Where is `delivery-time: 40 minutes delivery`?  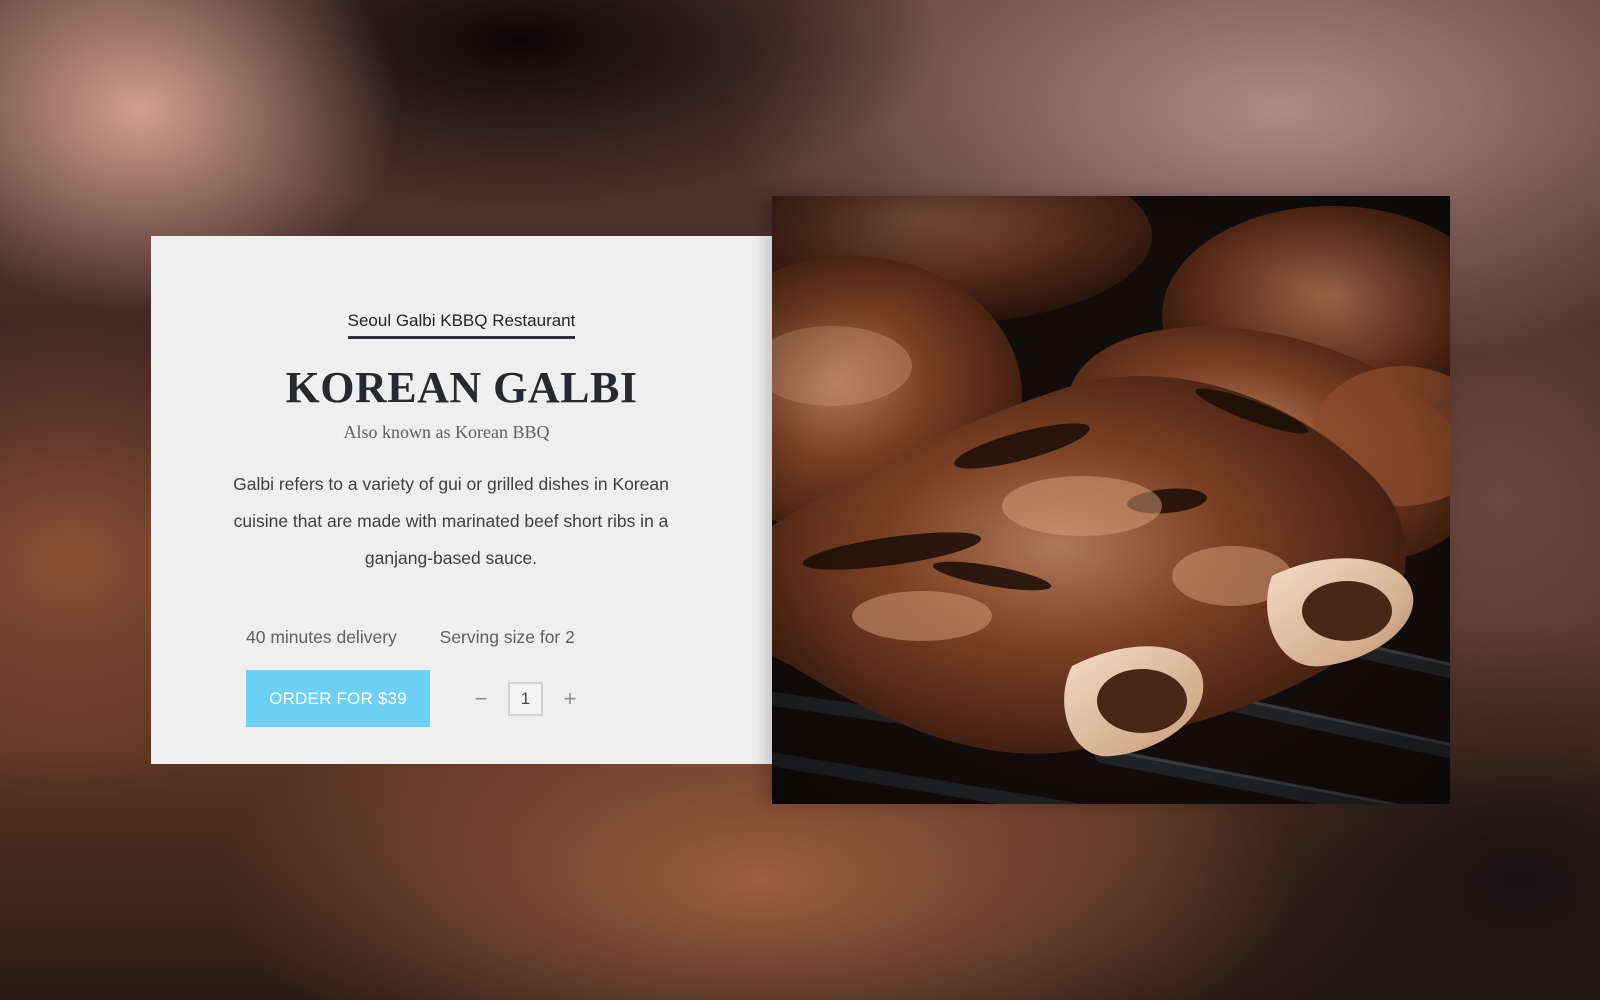 delivery-time: 40 minutes delivery is located at coordinates (321, 637).